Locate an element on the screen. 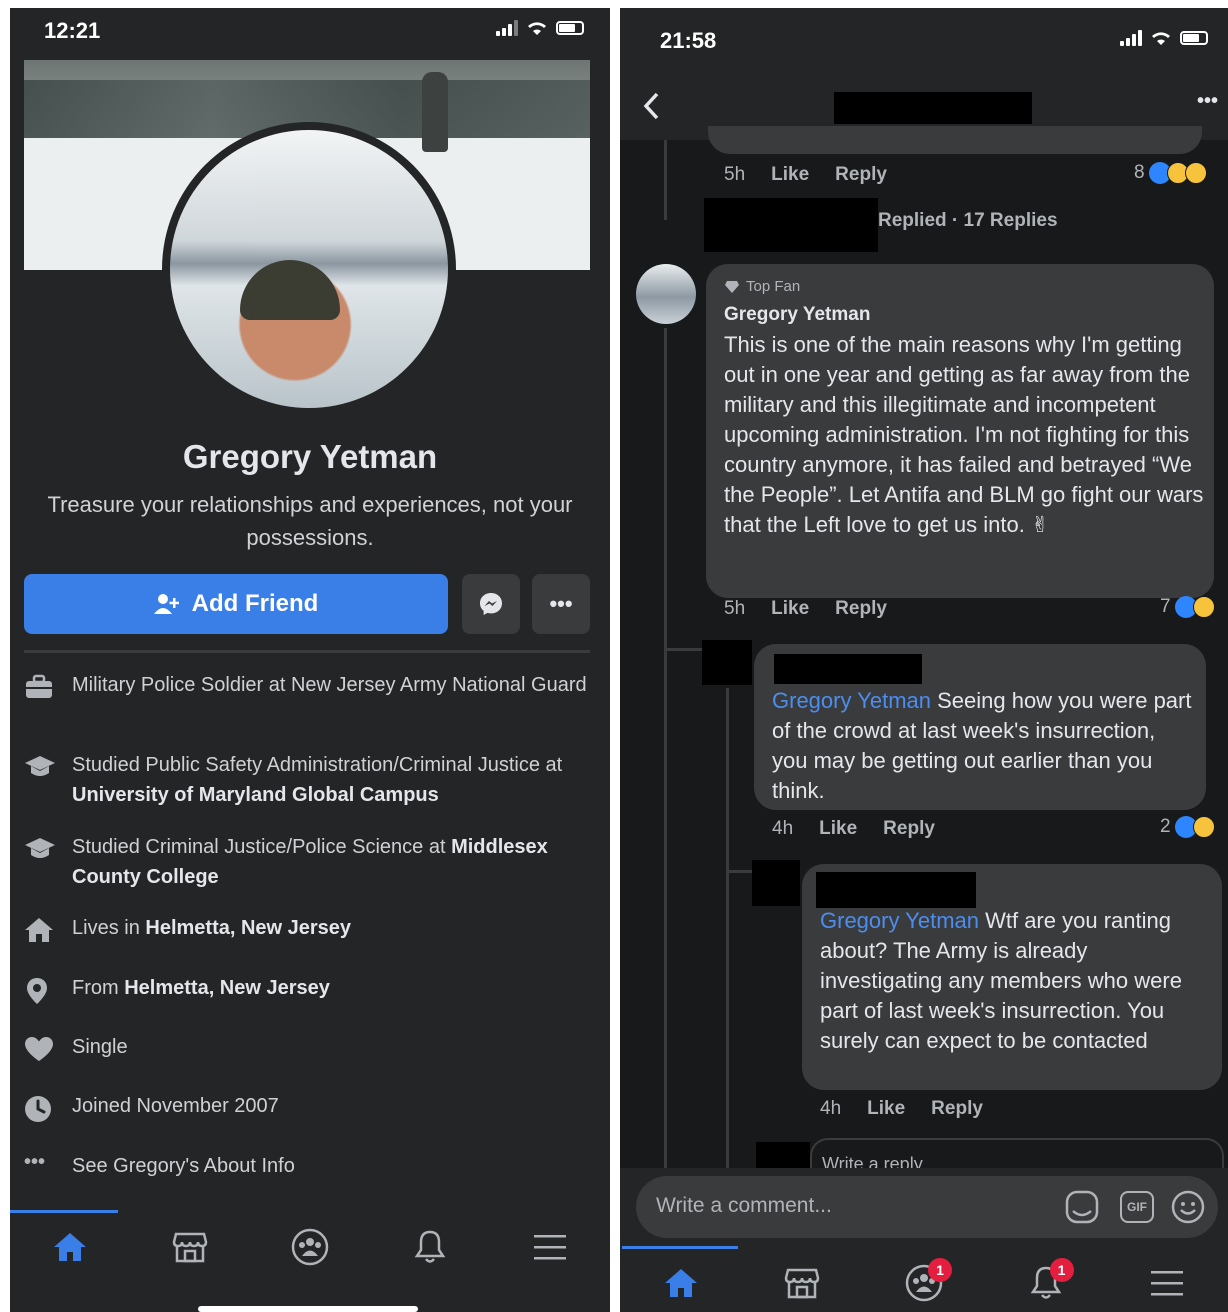 The image size is (1228, 1312). intro-from: From Helmetta, New Jersey is located at coordinates (309, 991).